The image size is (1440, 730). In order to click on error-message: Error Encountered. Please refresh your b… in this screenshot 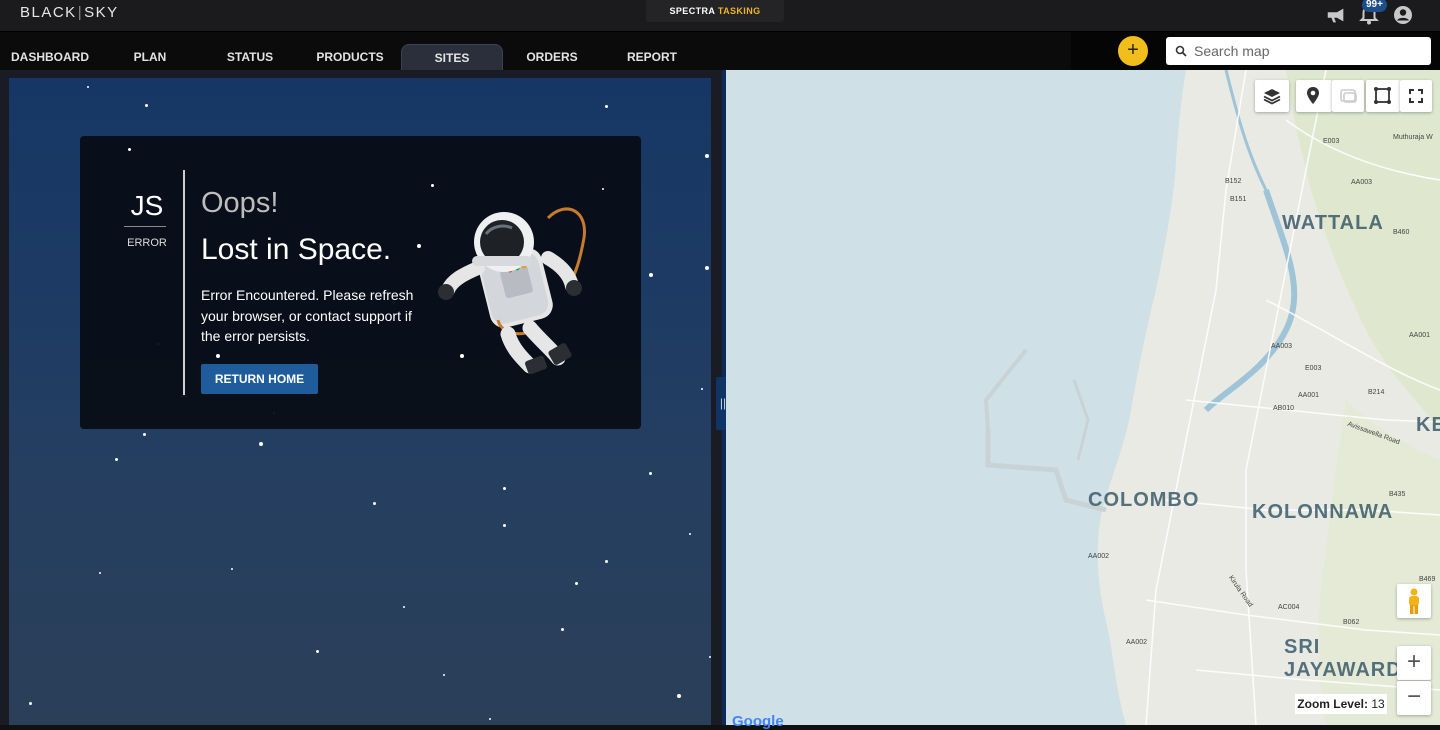, I will do `click(307, 315)`.